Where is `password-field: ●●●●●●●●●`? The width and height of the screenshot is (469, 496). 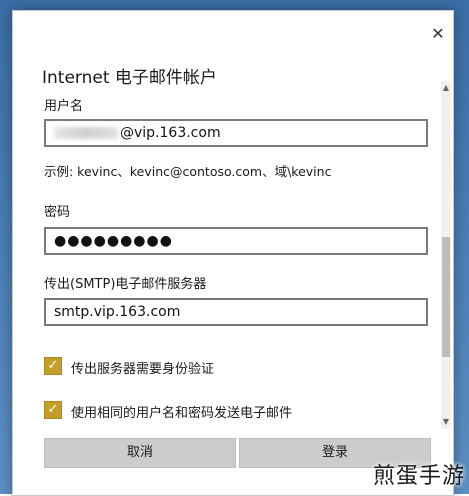
password-field: ●●●●●●●●● is located at coordinates (236, 241).